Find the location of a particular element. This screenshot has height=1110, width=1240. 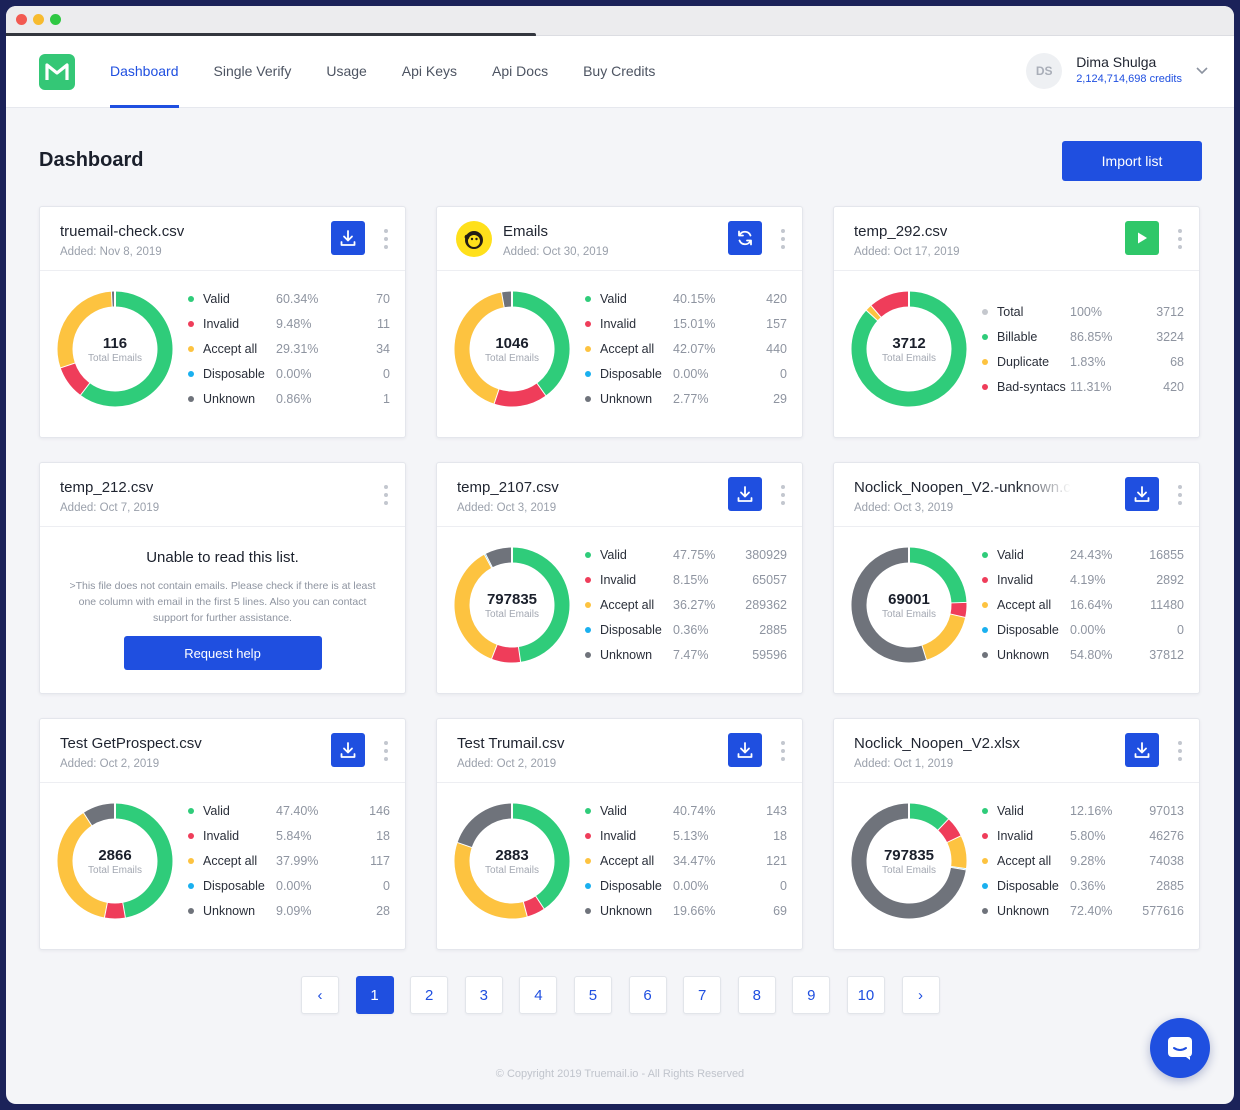

refresh-button is located at coordinates (745, 238).